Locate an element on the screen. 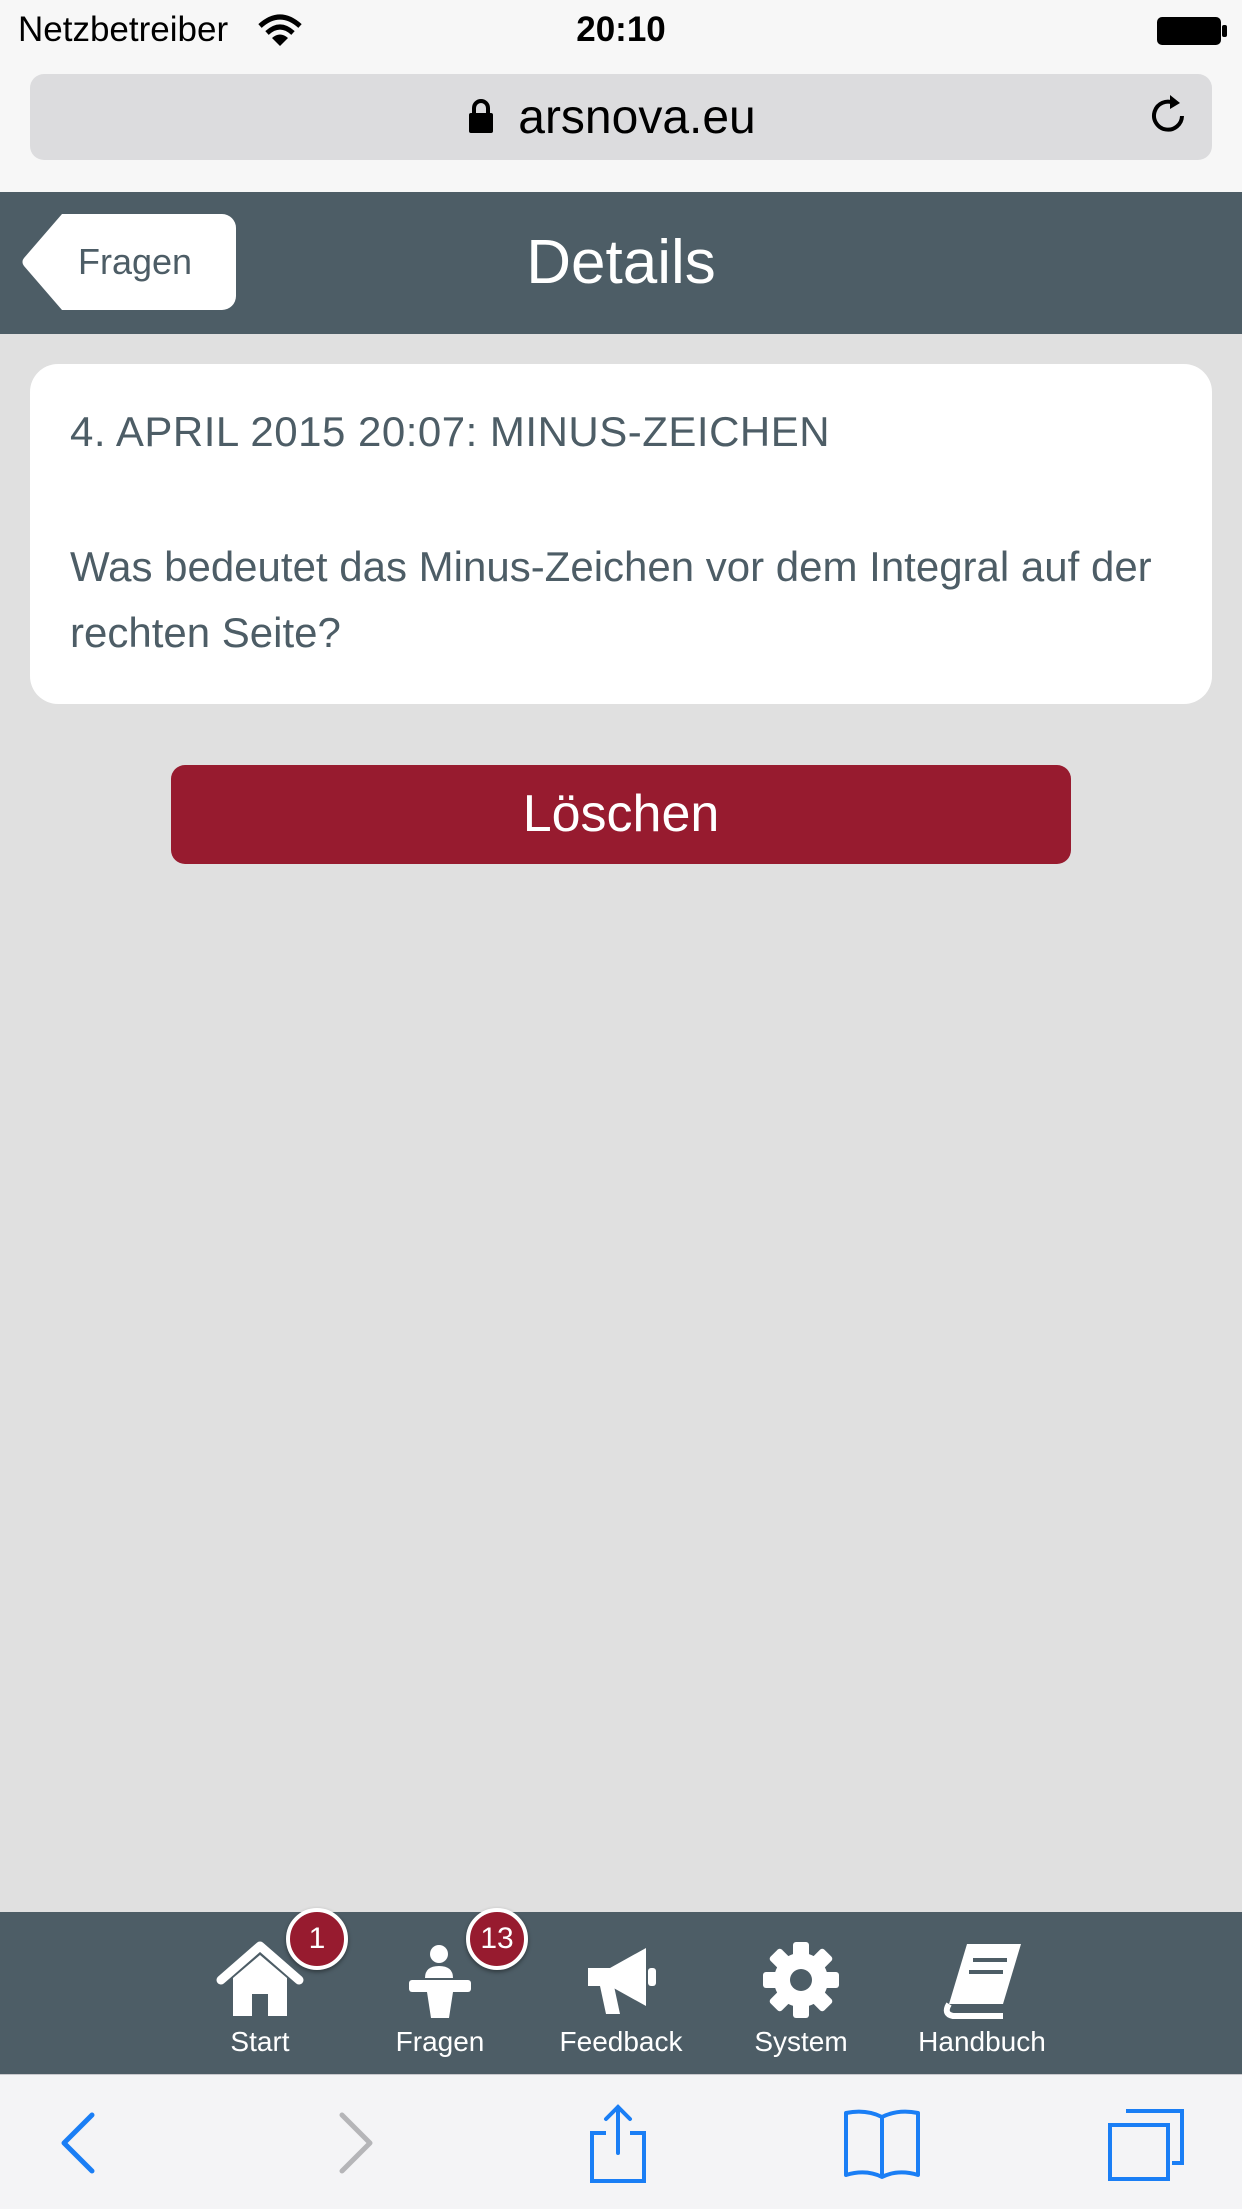 The height and width of the screenshot is (2209, 1242). status-bar: Netzbetreiber 20:10 is located at coordinates (621, 31).